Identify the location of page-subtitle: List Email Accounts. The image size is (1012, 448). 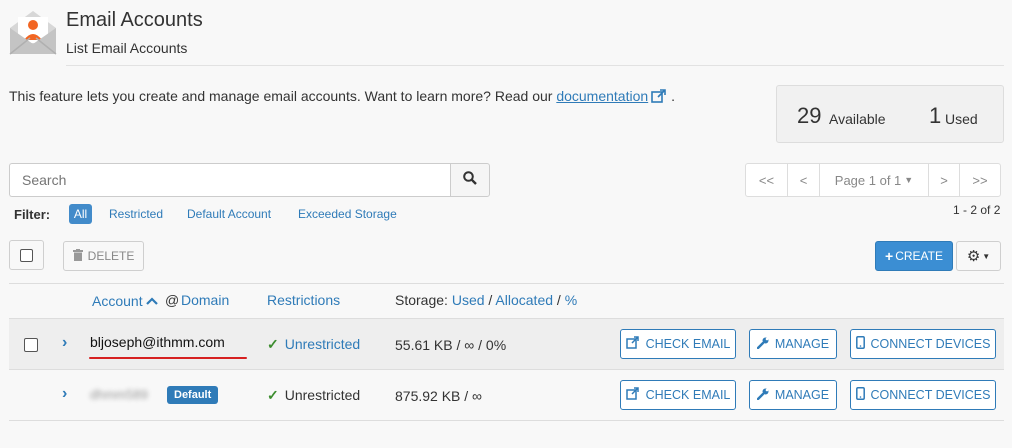
(127, 48).